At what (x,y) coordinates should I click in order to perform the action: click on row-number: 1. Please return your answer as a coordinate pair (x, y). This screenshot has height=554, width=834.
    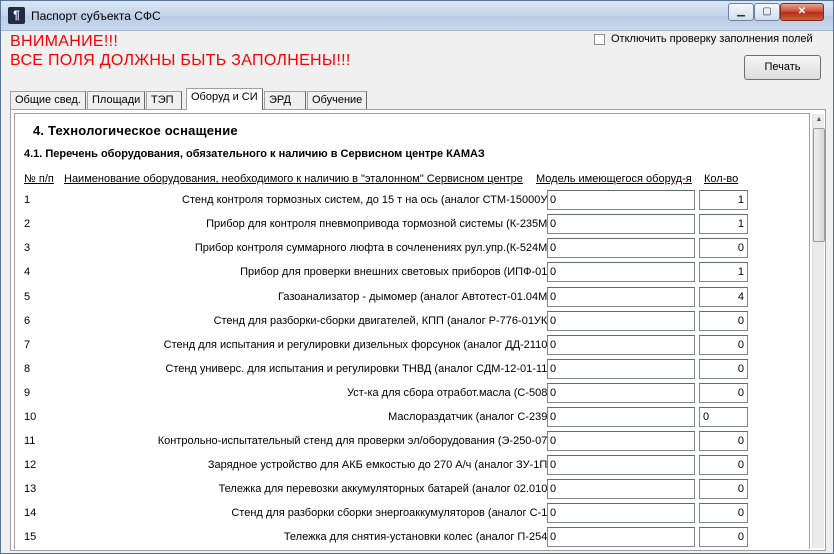
    Looking at the image, I should click on (27, 200).